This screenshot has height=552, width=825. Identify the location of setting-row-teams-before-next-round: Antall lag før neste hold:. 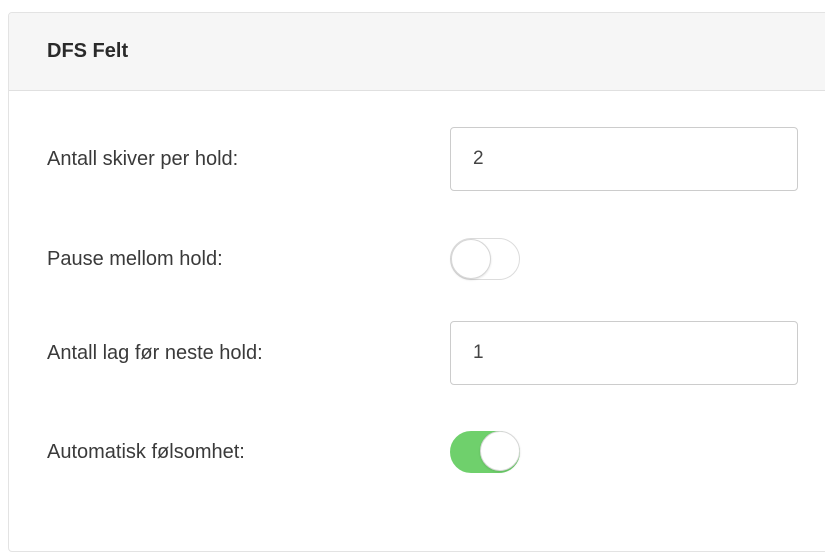
(422, 353).